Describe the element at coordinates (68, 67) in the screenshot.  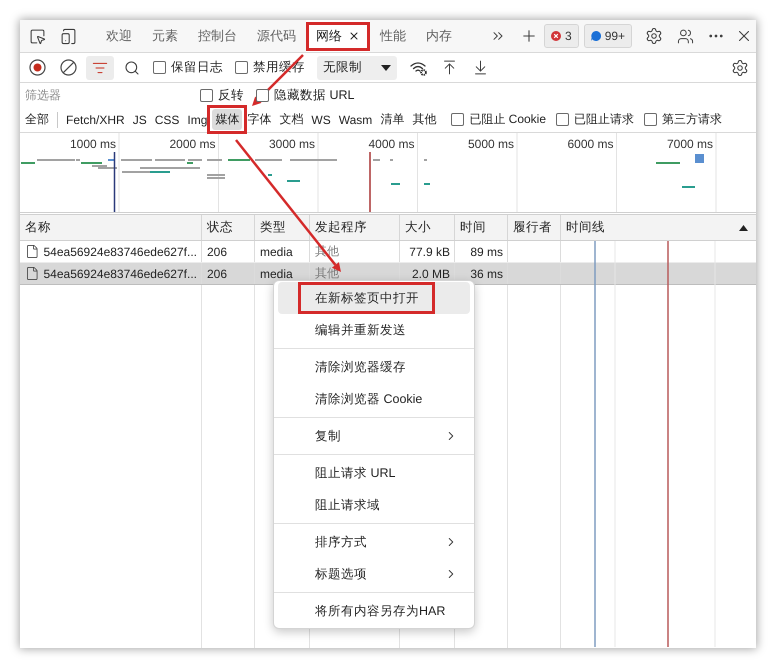
I see `clear-icon` at that location.